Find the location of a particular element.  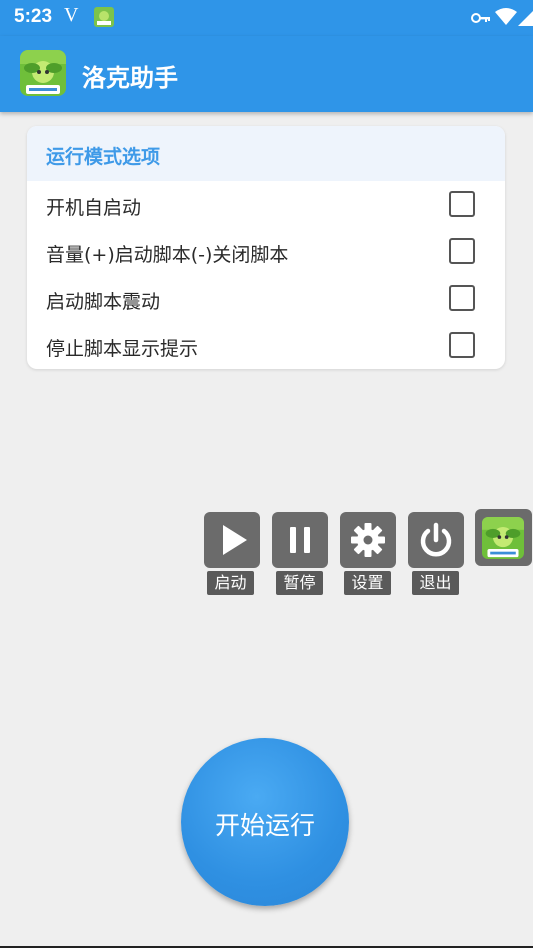

signal-icon is located at coordinates (525, 19).